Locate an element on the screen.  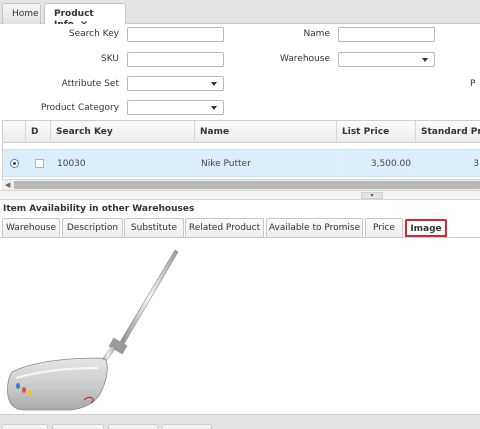
cell-standard-price: 3 is located at coordinates (448, 163).